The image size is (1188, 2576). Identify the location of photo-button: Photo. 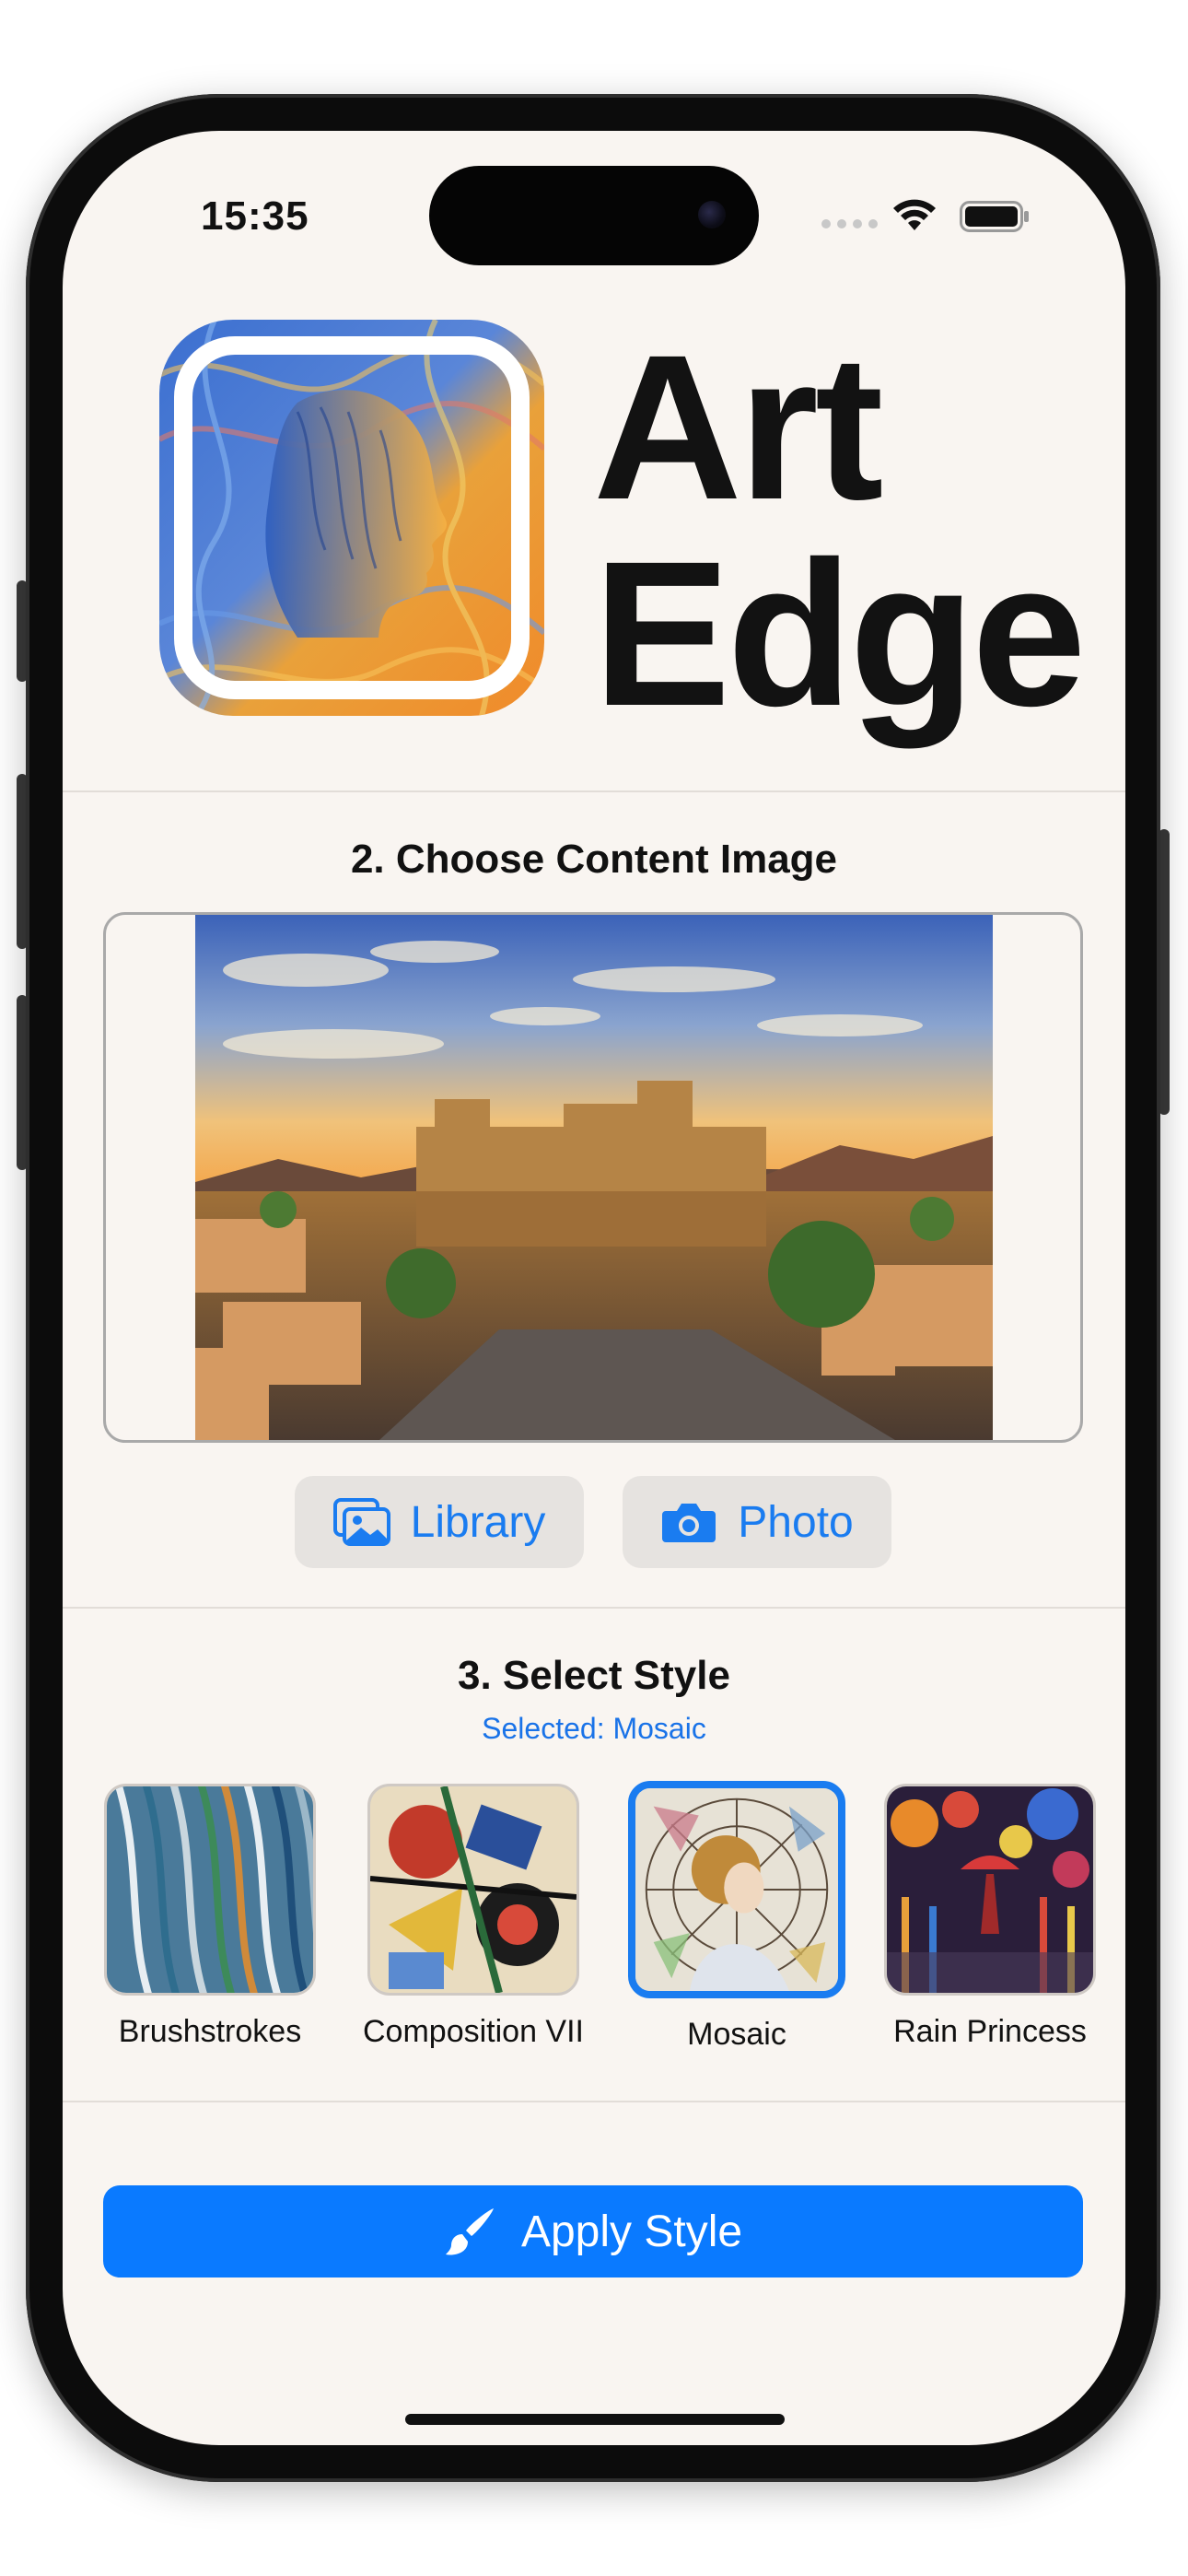
(757, 1522).